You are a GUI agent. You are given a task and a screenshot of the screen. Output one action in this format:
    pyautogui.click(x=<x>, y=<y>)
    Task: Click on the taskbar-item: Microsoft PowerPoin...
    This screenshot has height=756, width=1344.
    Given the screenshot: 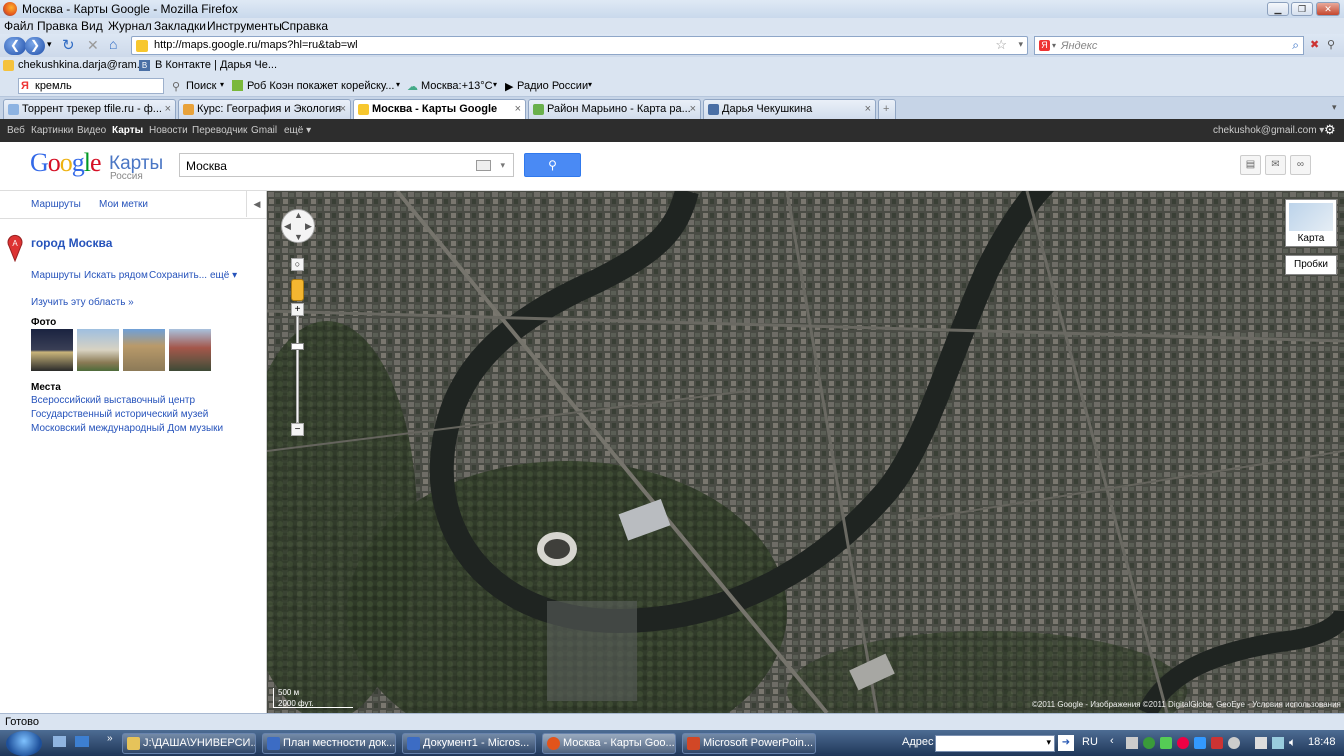 What is the action you would take?
    pyautogui.click(x=749, y=743)
    